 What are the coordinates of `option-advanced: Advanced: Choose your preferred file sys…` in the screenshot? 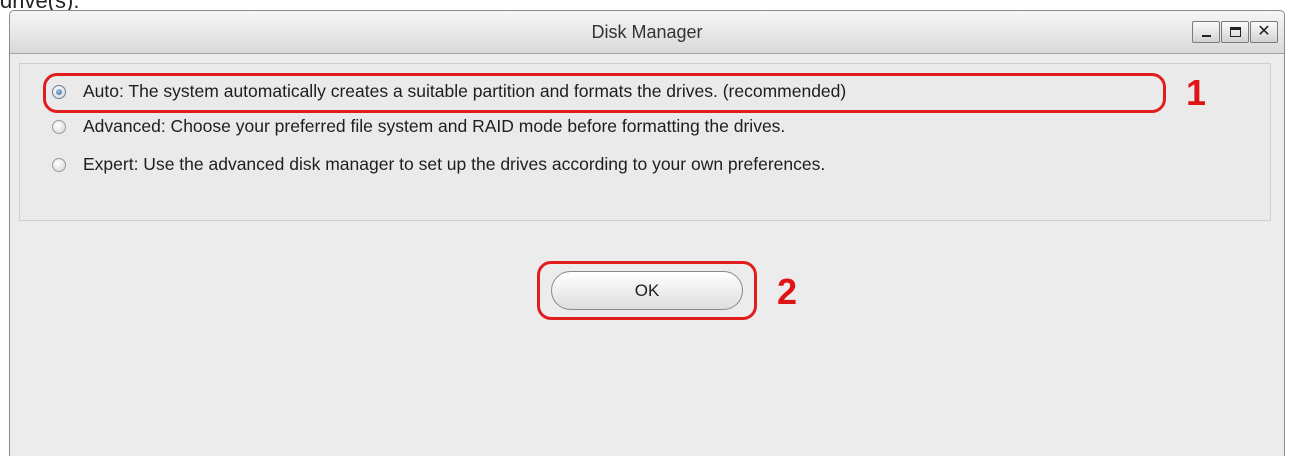 It's located at (418, 126).